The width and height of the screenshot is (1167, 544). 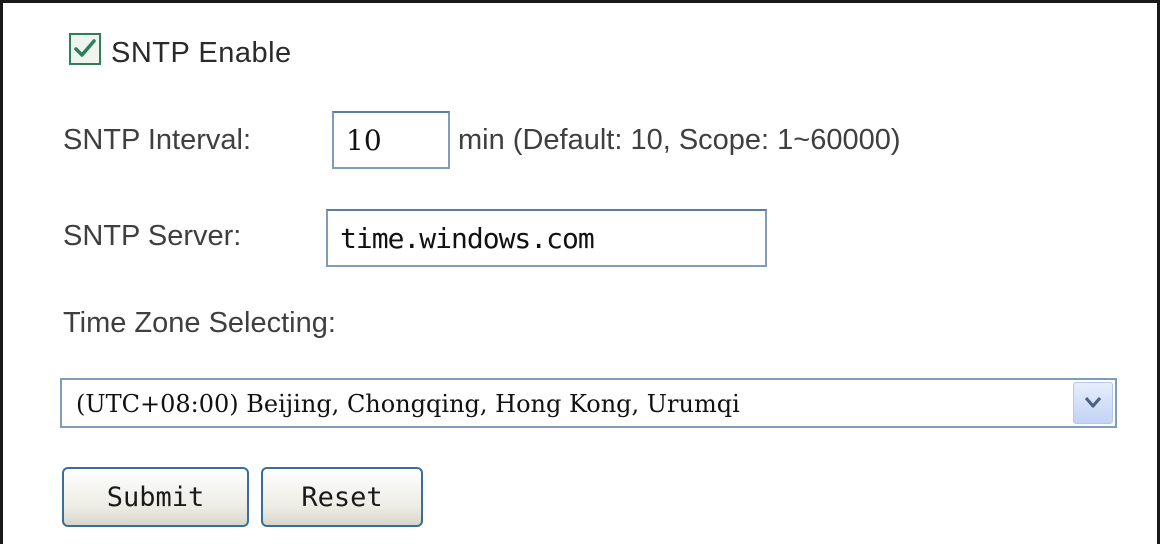 What do you see at coordinates (199, 323) in the screenshot?
I see `time-zone-label: Time Zone Selecting:` at bounding box center [199, 323].